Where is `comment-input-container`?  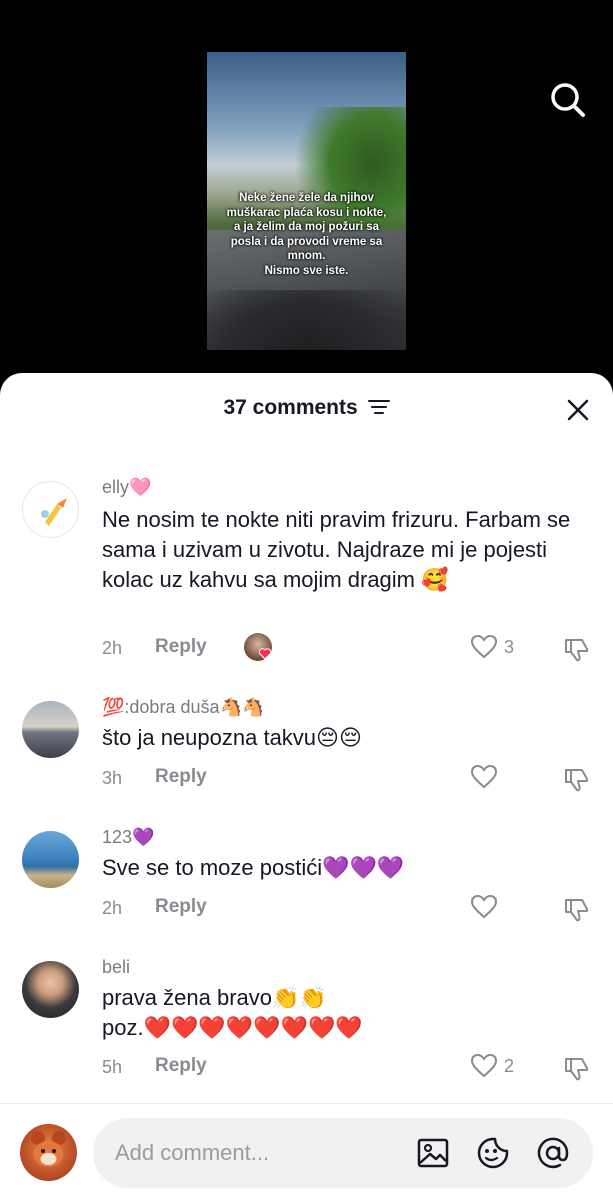
comment-input-container is located at coordinates (343, 1153).